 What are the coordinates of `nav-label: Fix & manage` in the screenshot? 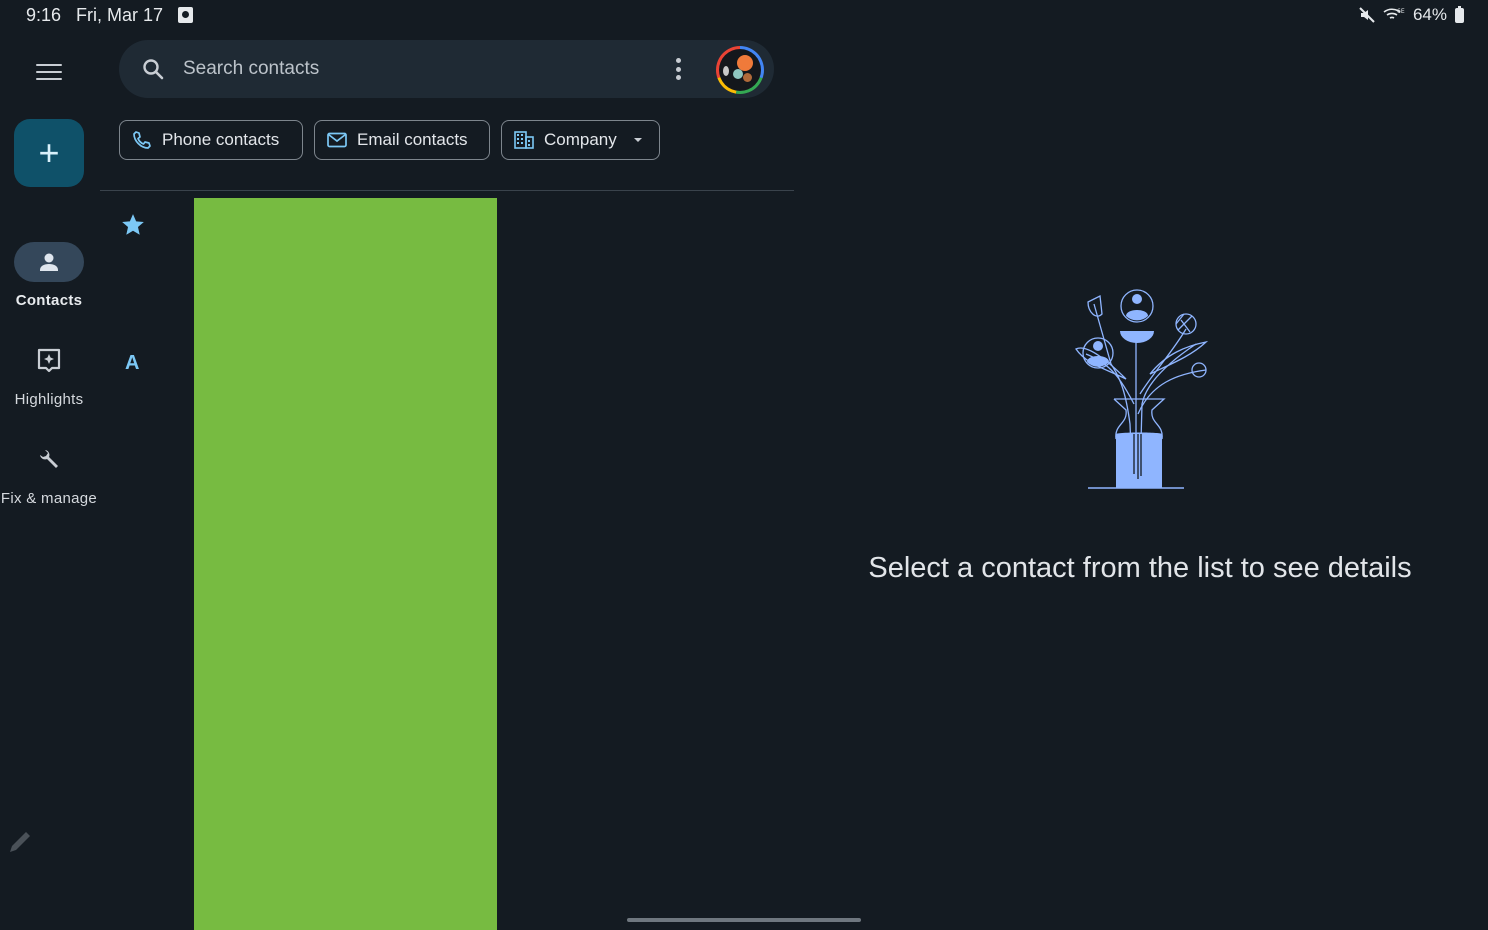 It's located at (49, 498).